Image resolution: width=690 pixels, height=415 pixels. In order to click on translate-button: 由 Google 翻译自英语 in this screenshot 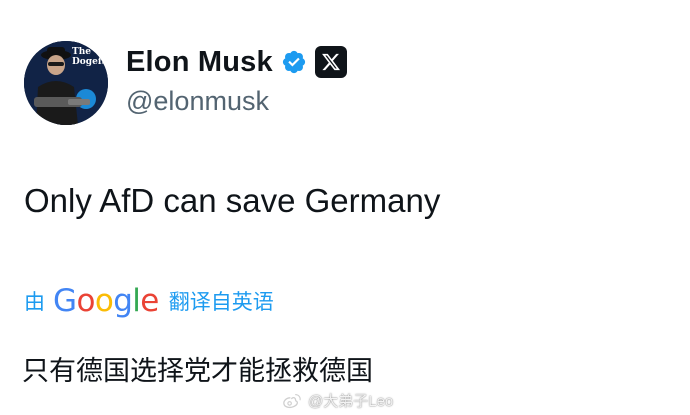, I will do `click(149, 301)`.